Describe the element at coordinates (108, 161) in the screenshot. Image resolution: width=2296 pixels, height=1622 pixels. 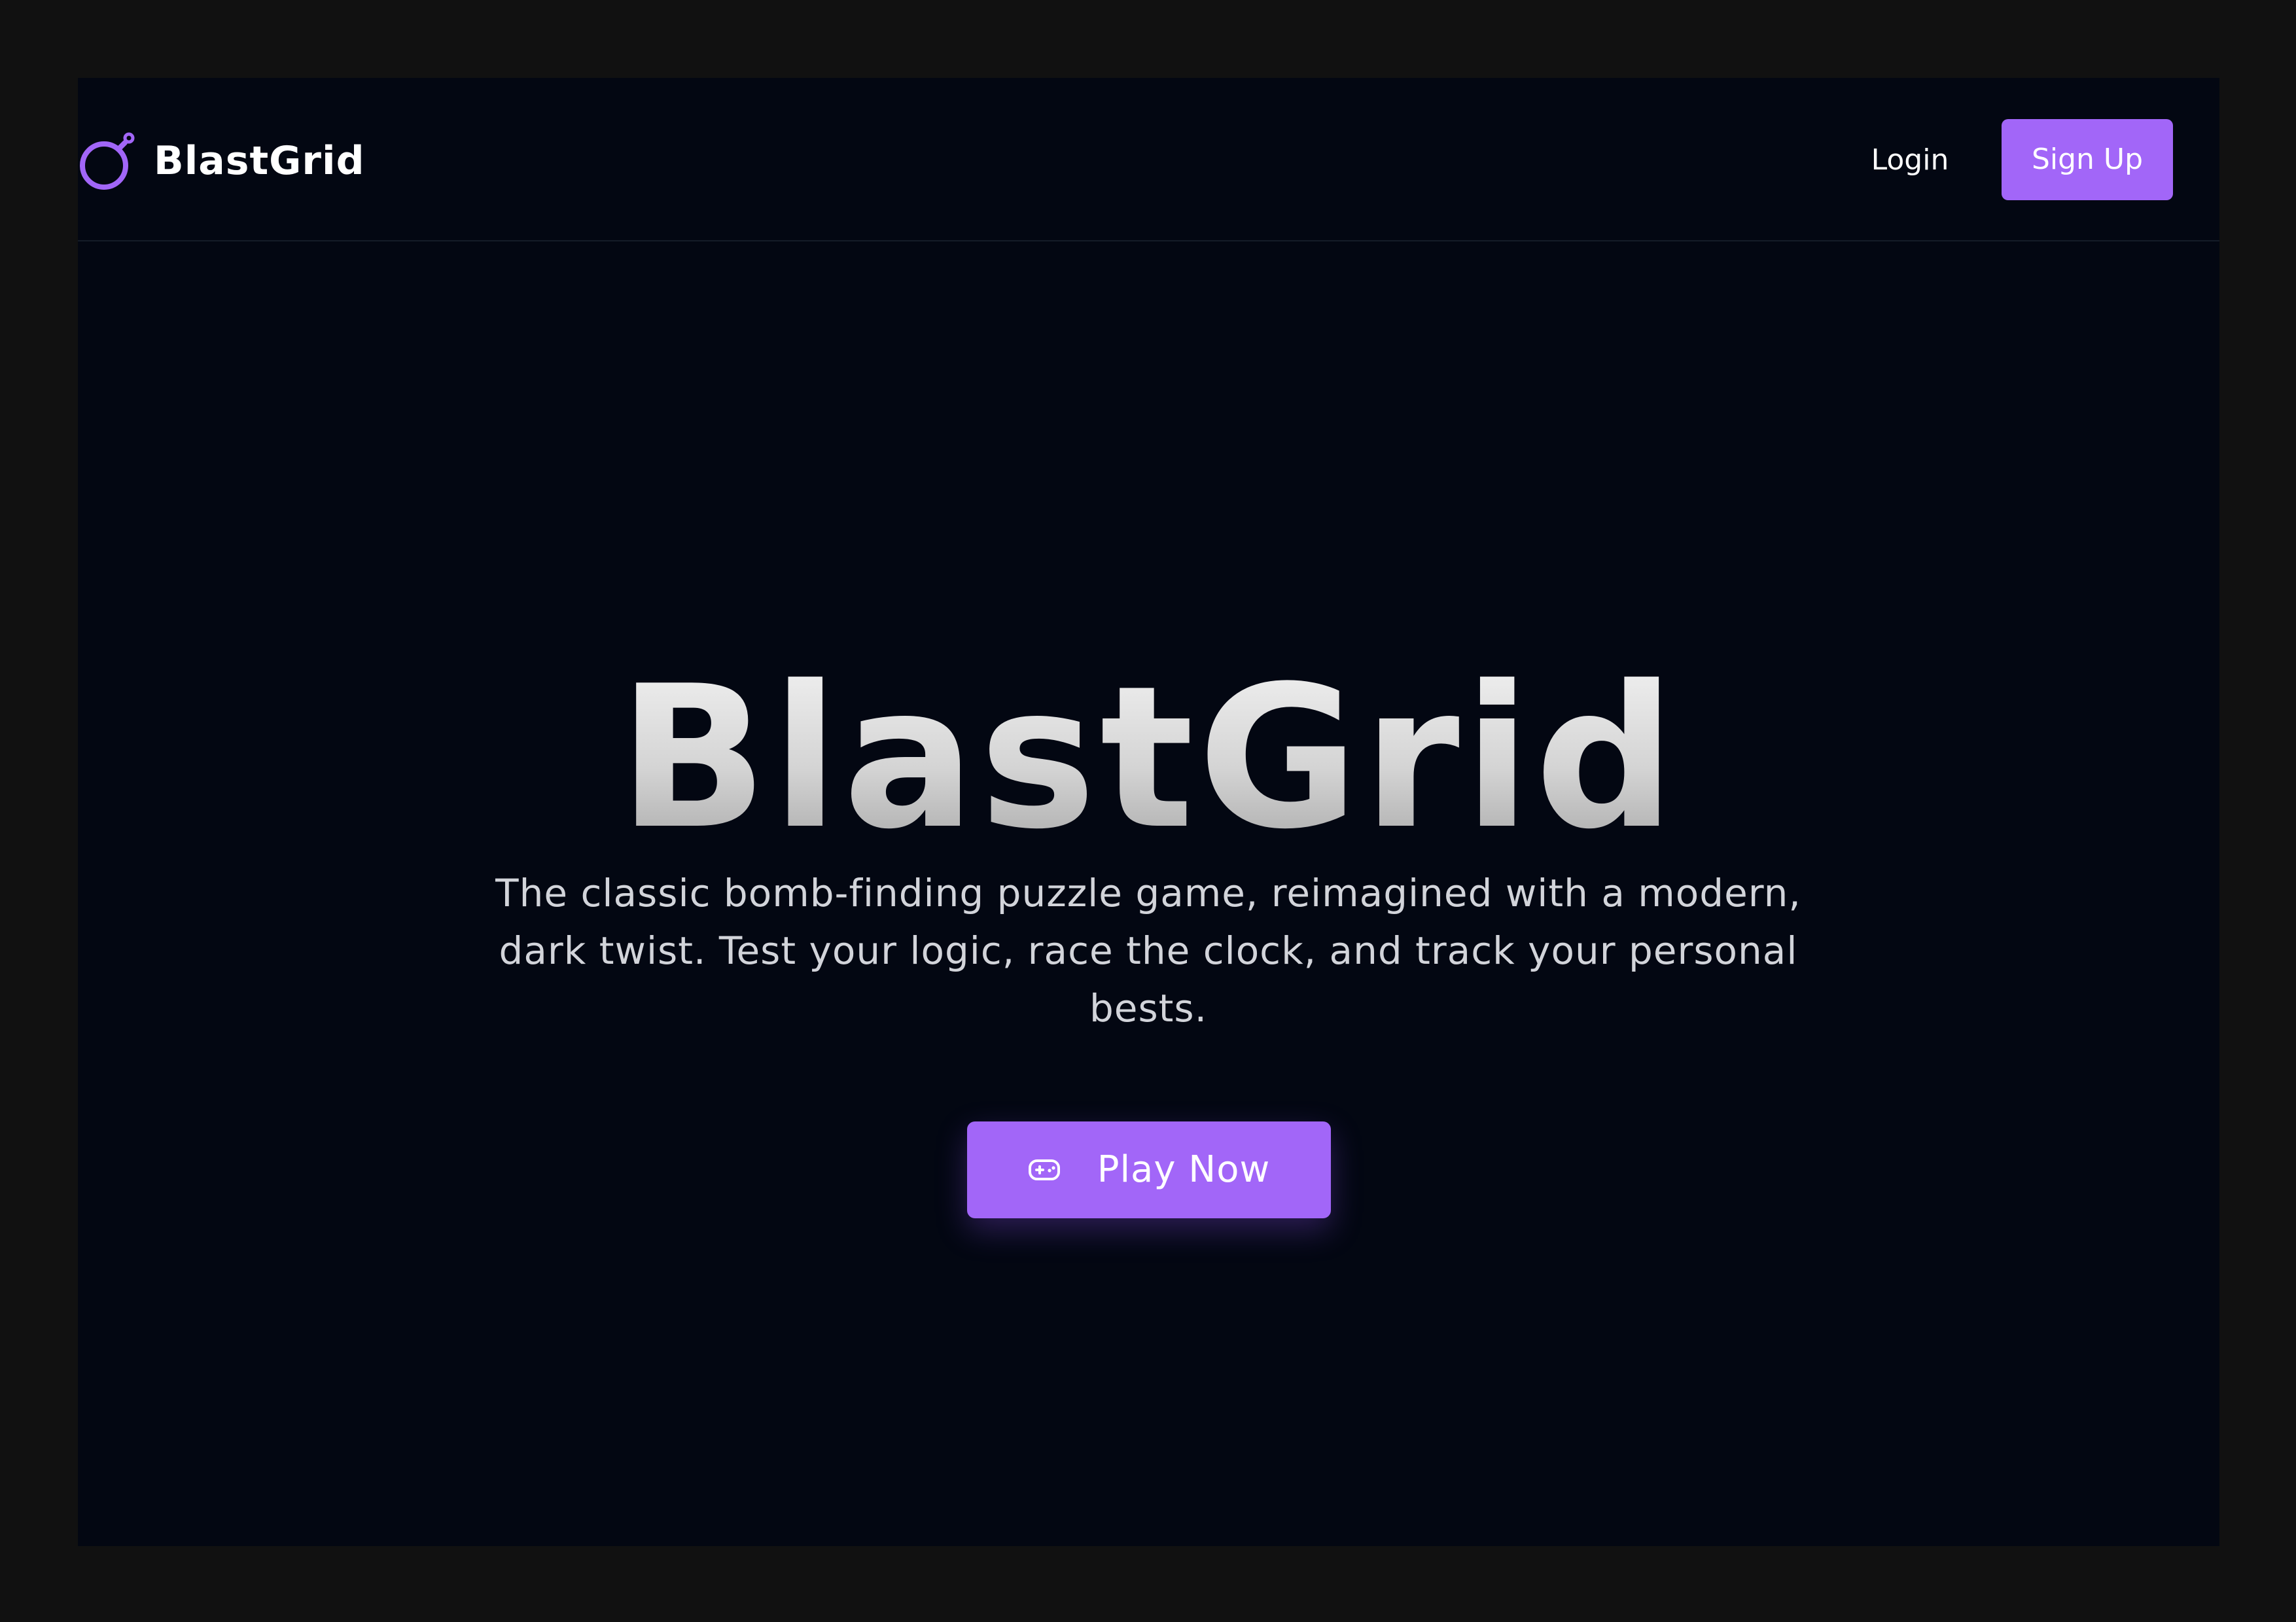
I see `bomb-icon` at that location.